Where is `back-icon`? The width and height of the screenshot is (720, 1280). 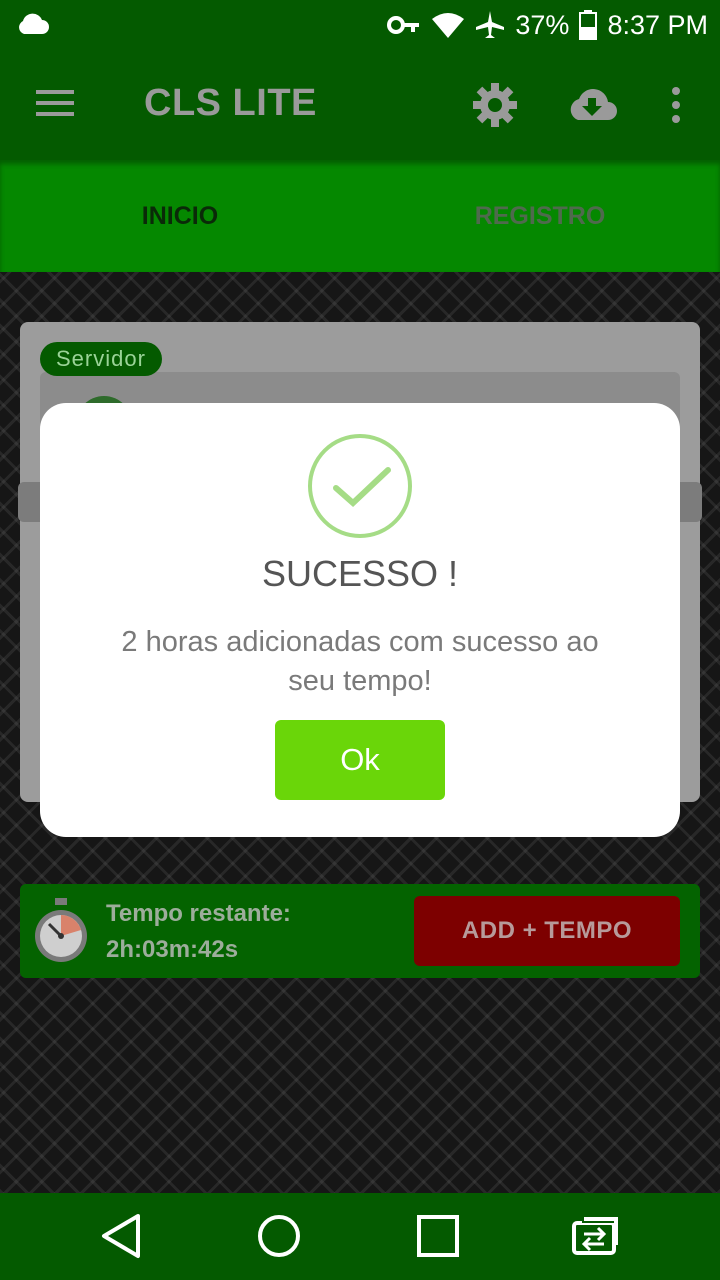
back-icon is located at coordinates (121, 1236).